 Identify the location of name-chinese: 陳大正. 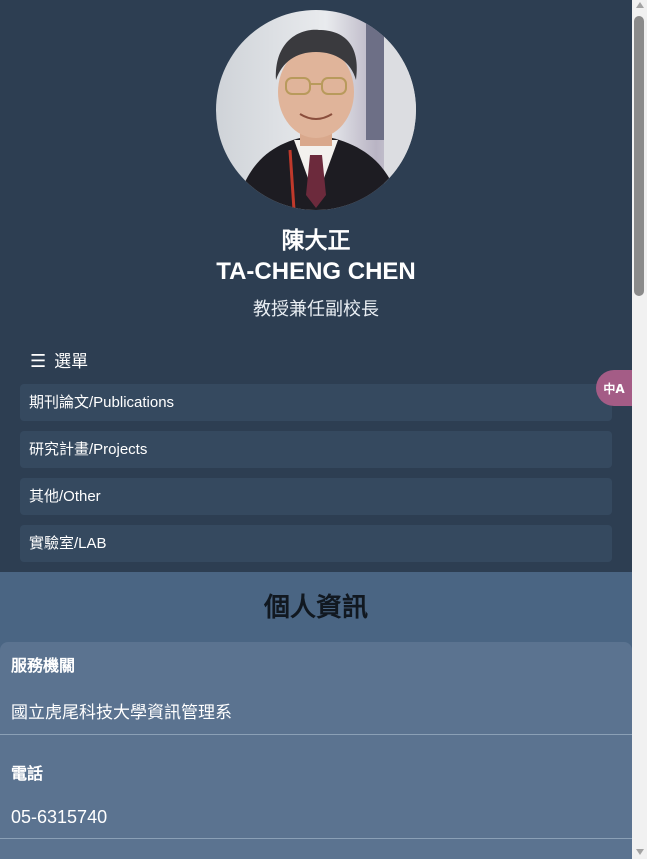
(316, 241).